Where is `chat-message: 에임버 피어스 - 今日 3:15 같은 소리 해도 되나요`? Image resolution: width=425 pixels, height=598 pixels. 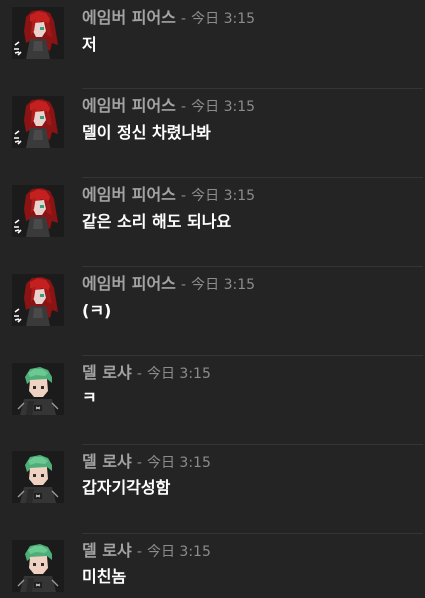 chat-message: 에임버 피어스 - 今日 3:15 같은 소리 해도 되나요 is located at coordinates (212, 222).